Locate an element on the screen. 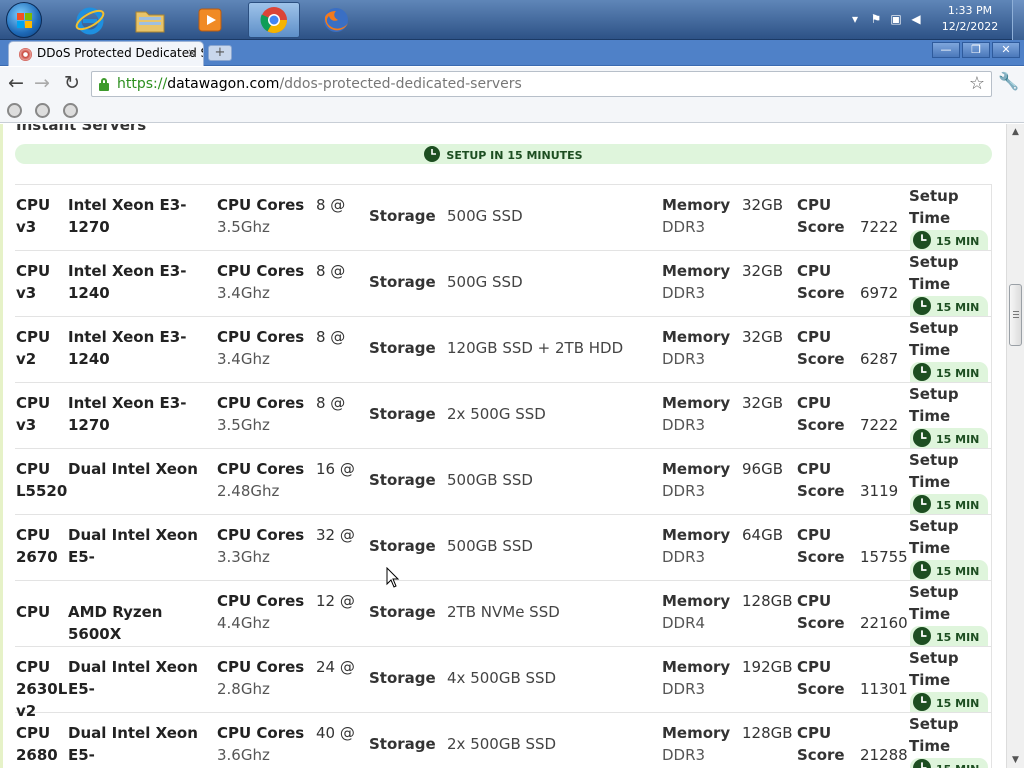  clock: 1:33 PM 12/2/2022 is located at coordinates (970, 19).